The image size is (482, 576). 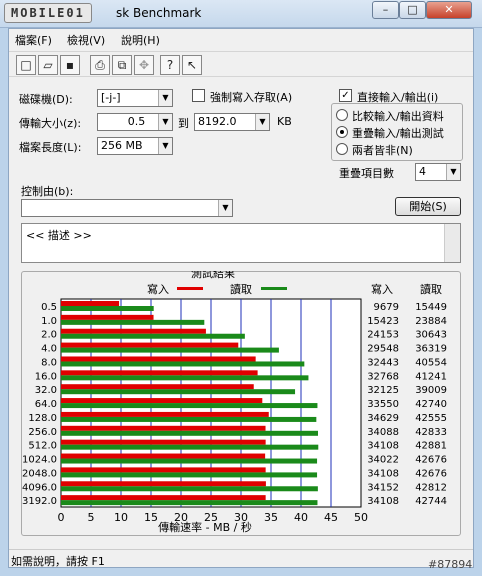 What do you see at coordinates (431, 362) in the screenshot?
I see `read-value-label: 40554` at bounding box center [431, 362].